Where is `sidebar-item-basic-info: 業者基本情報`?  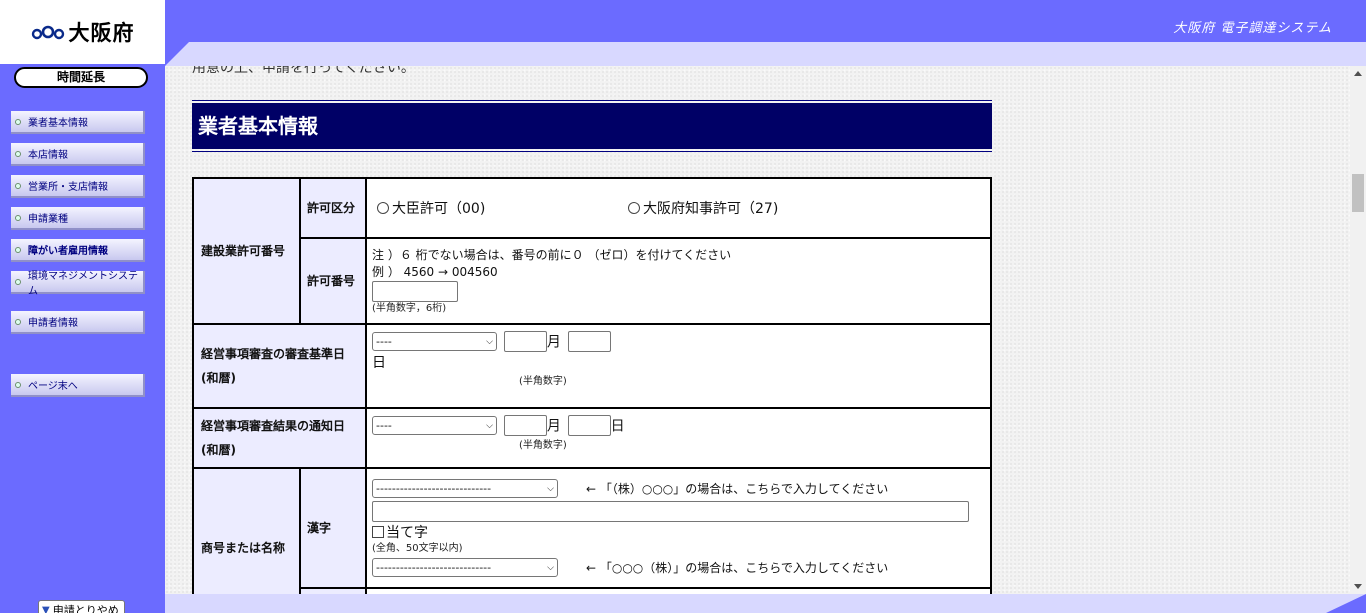 sidebar-item-basic-info: 業者基本情報 is located at coordinates (78, 122).